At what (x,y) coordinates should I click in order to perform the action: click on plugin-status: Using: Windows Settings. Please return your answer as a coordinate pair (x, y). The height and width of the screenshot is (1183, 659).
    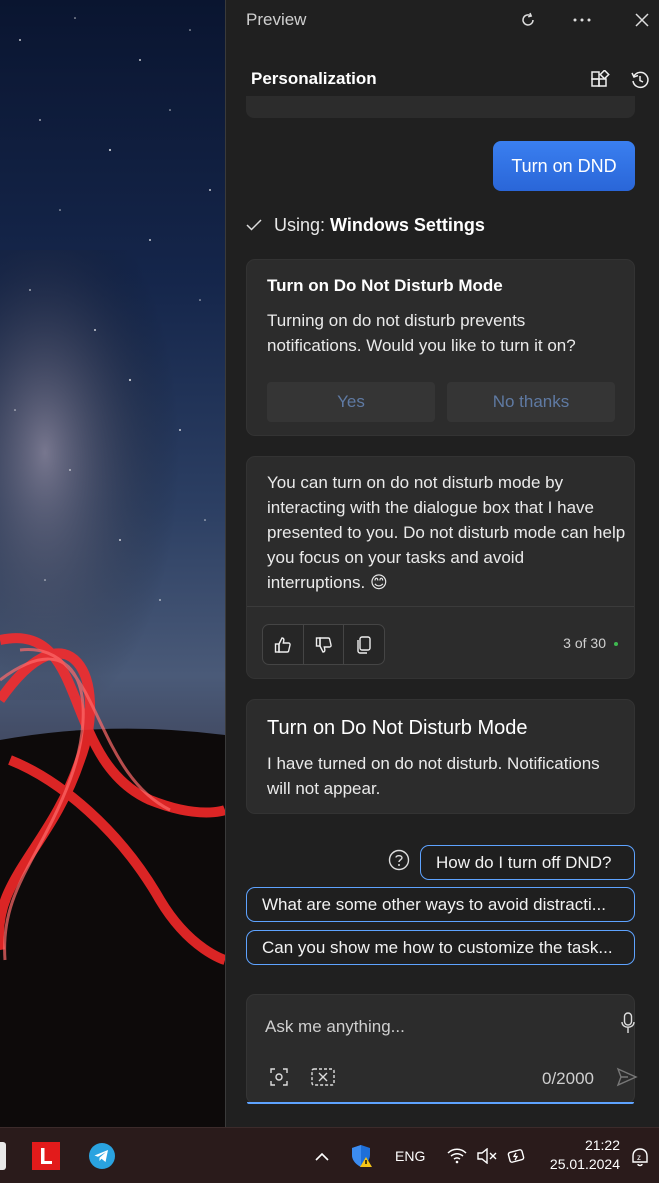
    Looking at the image, I should click on (365, 225).